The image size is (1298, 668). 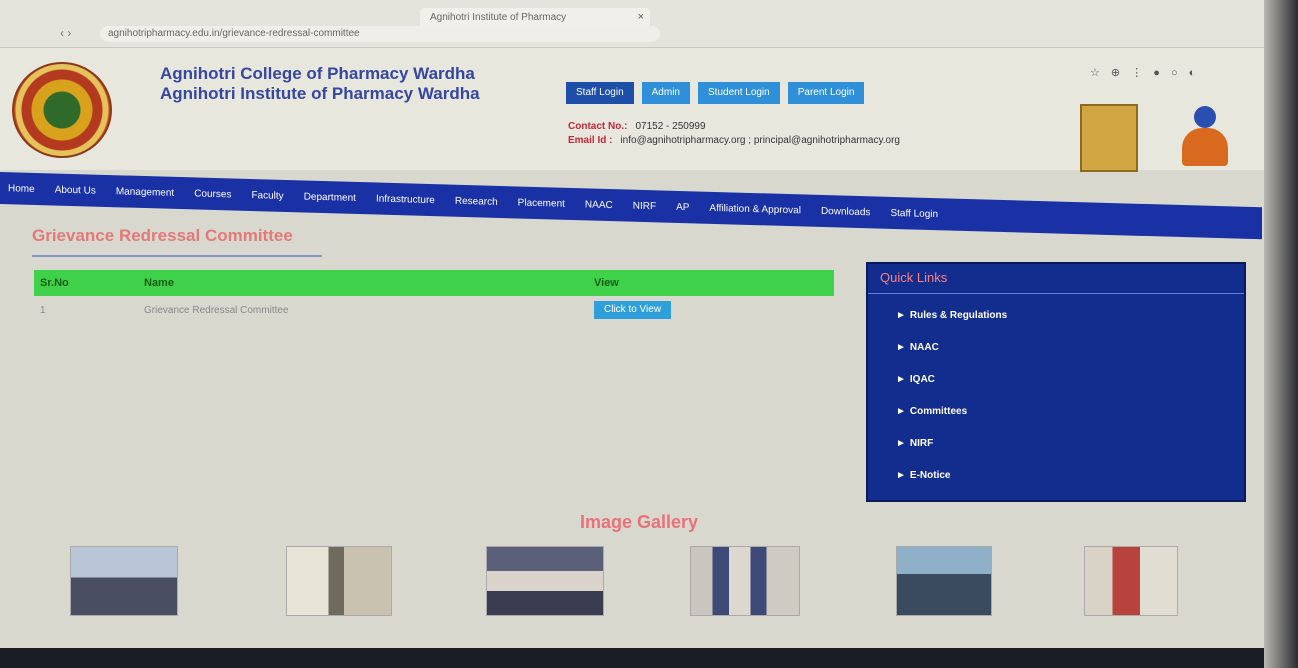 I want to click on phone-value: 07152 - 250999, so click(x=670, y=126).